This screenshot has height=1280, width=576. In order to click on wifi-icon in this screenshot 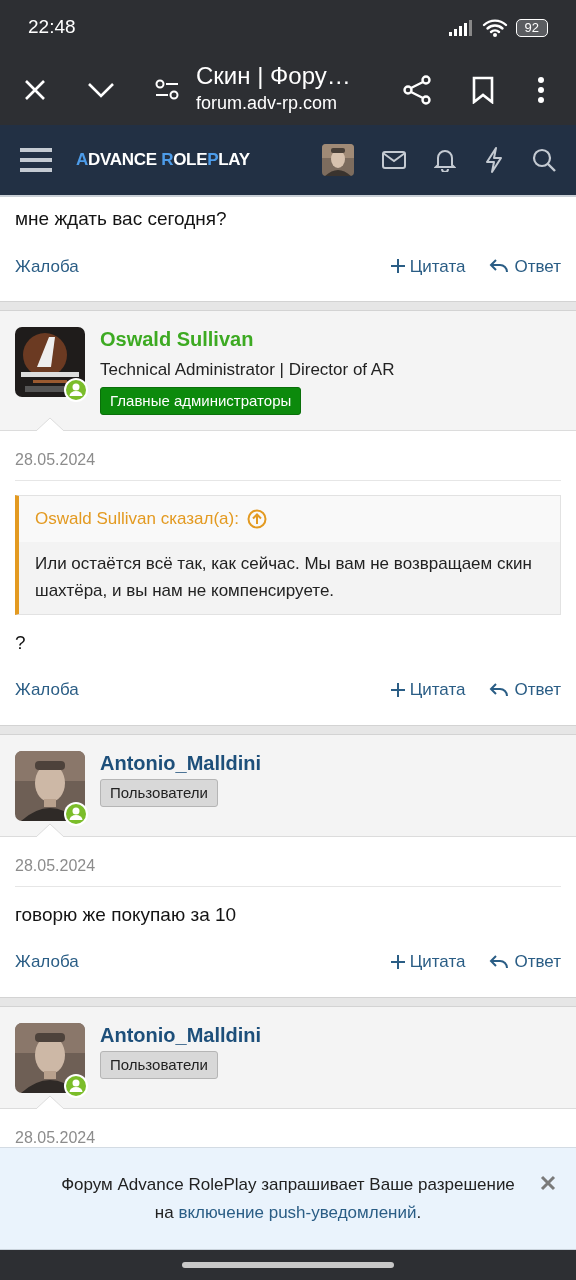, I will do `click(494, 27)`.